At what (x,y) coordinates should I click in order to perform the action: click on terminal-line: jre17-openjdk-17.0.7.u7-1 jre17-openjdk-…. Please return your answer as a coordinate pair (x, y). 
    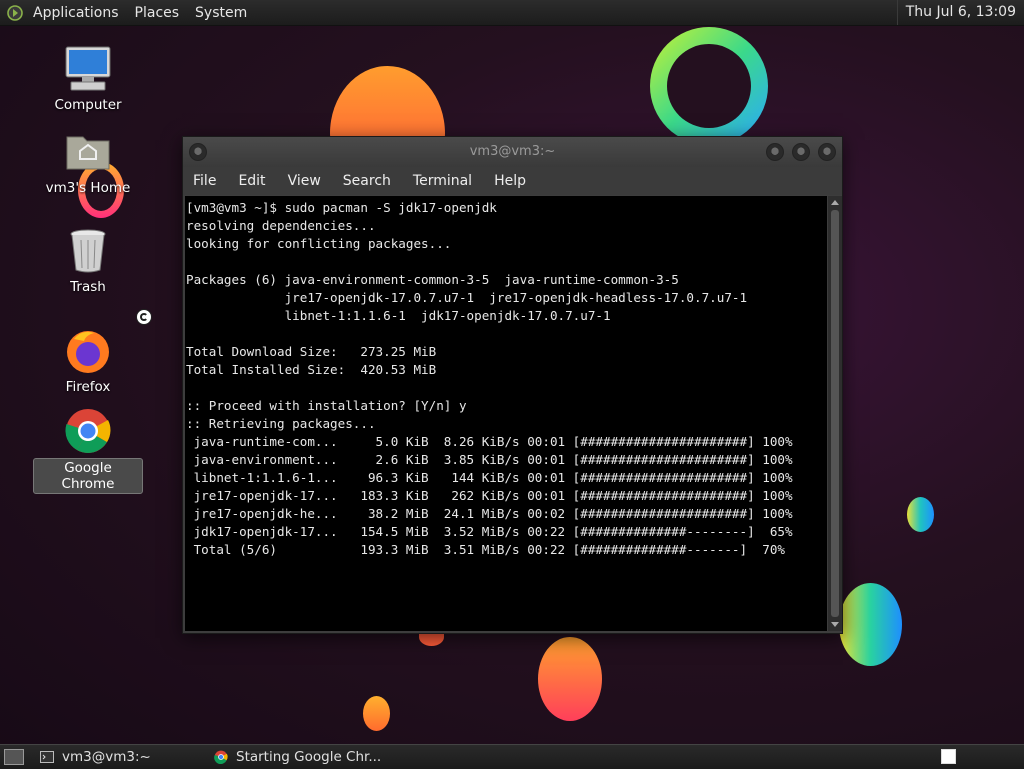
    Looking at the image, I should click on (516, 297).